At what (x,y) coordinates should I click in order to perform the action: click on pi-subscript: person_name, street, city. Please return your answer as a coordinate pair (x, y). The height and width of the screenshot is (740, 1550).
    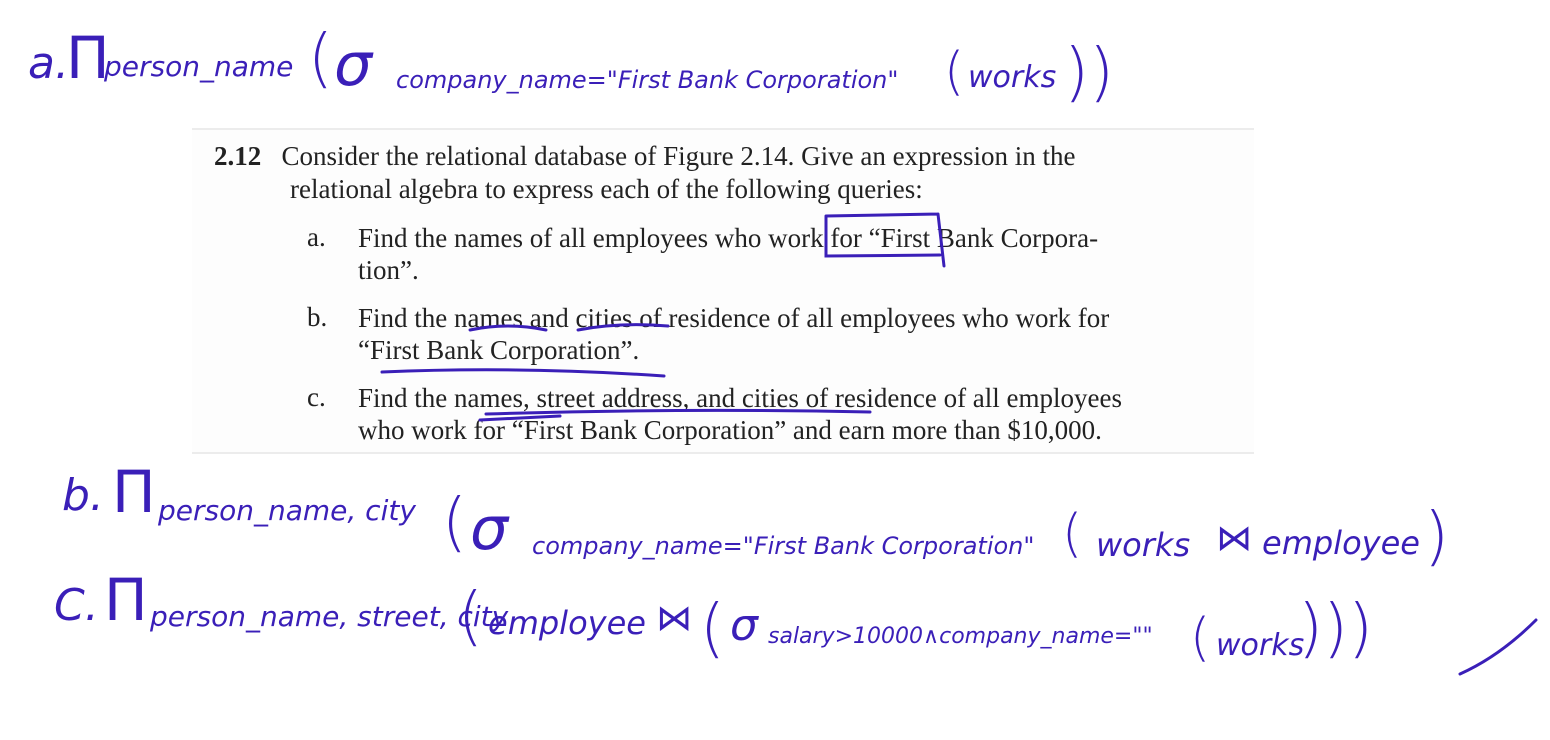
    Looking at the image, I should click on (329, 616).